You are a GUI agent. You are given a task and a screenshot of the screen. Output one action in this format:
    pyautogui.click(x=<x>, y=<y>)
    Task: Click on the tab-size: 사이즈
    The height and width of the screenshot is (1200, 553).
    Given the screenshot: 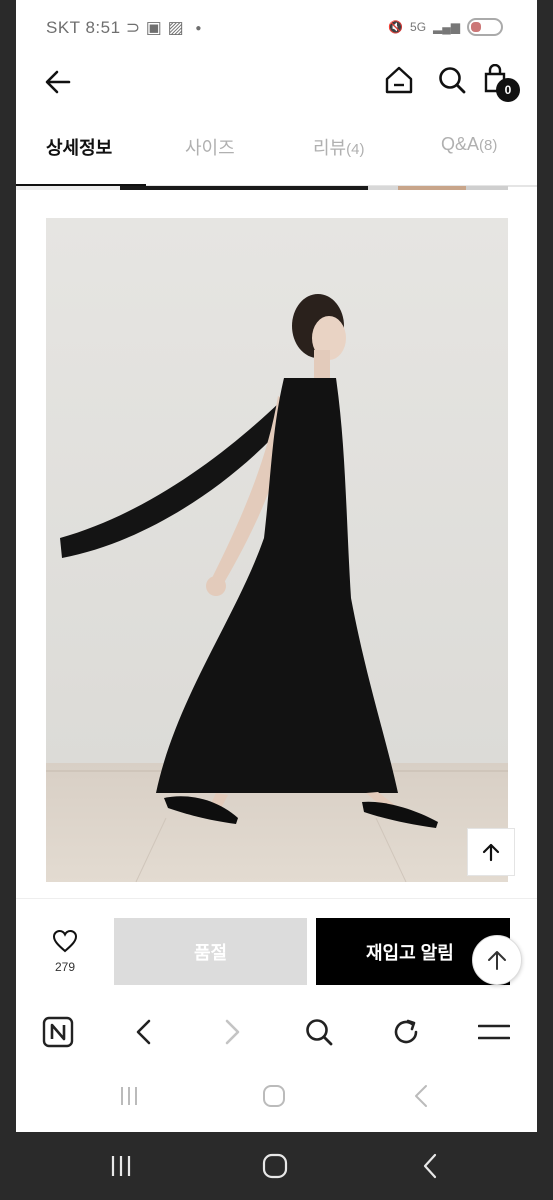 What is the action you would take?
    pyautogui.click(x=210, y=147)
    